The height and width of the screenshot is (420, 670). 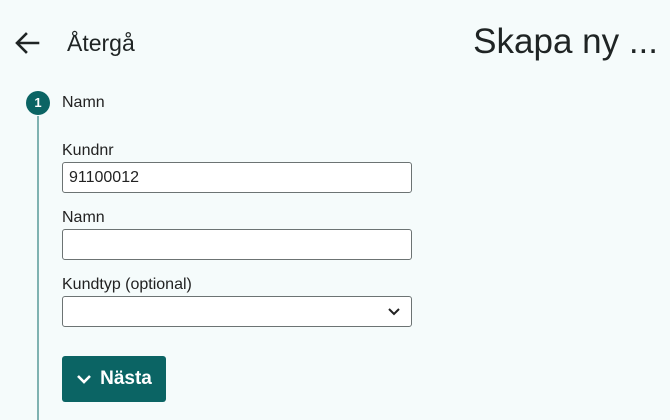 I want to click on step-number-badge: 1, so click(x=38, y=103).